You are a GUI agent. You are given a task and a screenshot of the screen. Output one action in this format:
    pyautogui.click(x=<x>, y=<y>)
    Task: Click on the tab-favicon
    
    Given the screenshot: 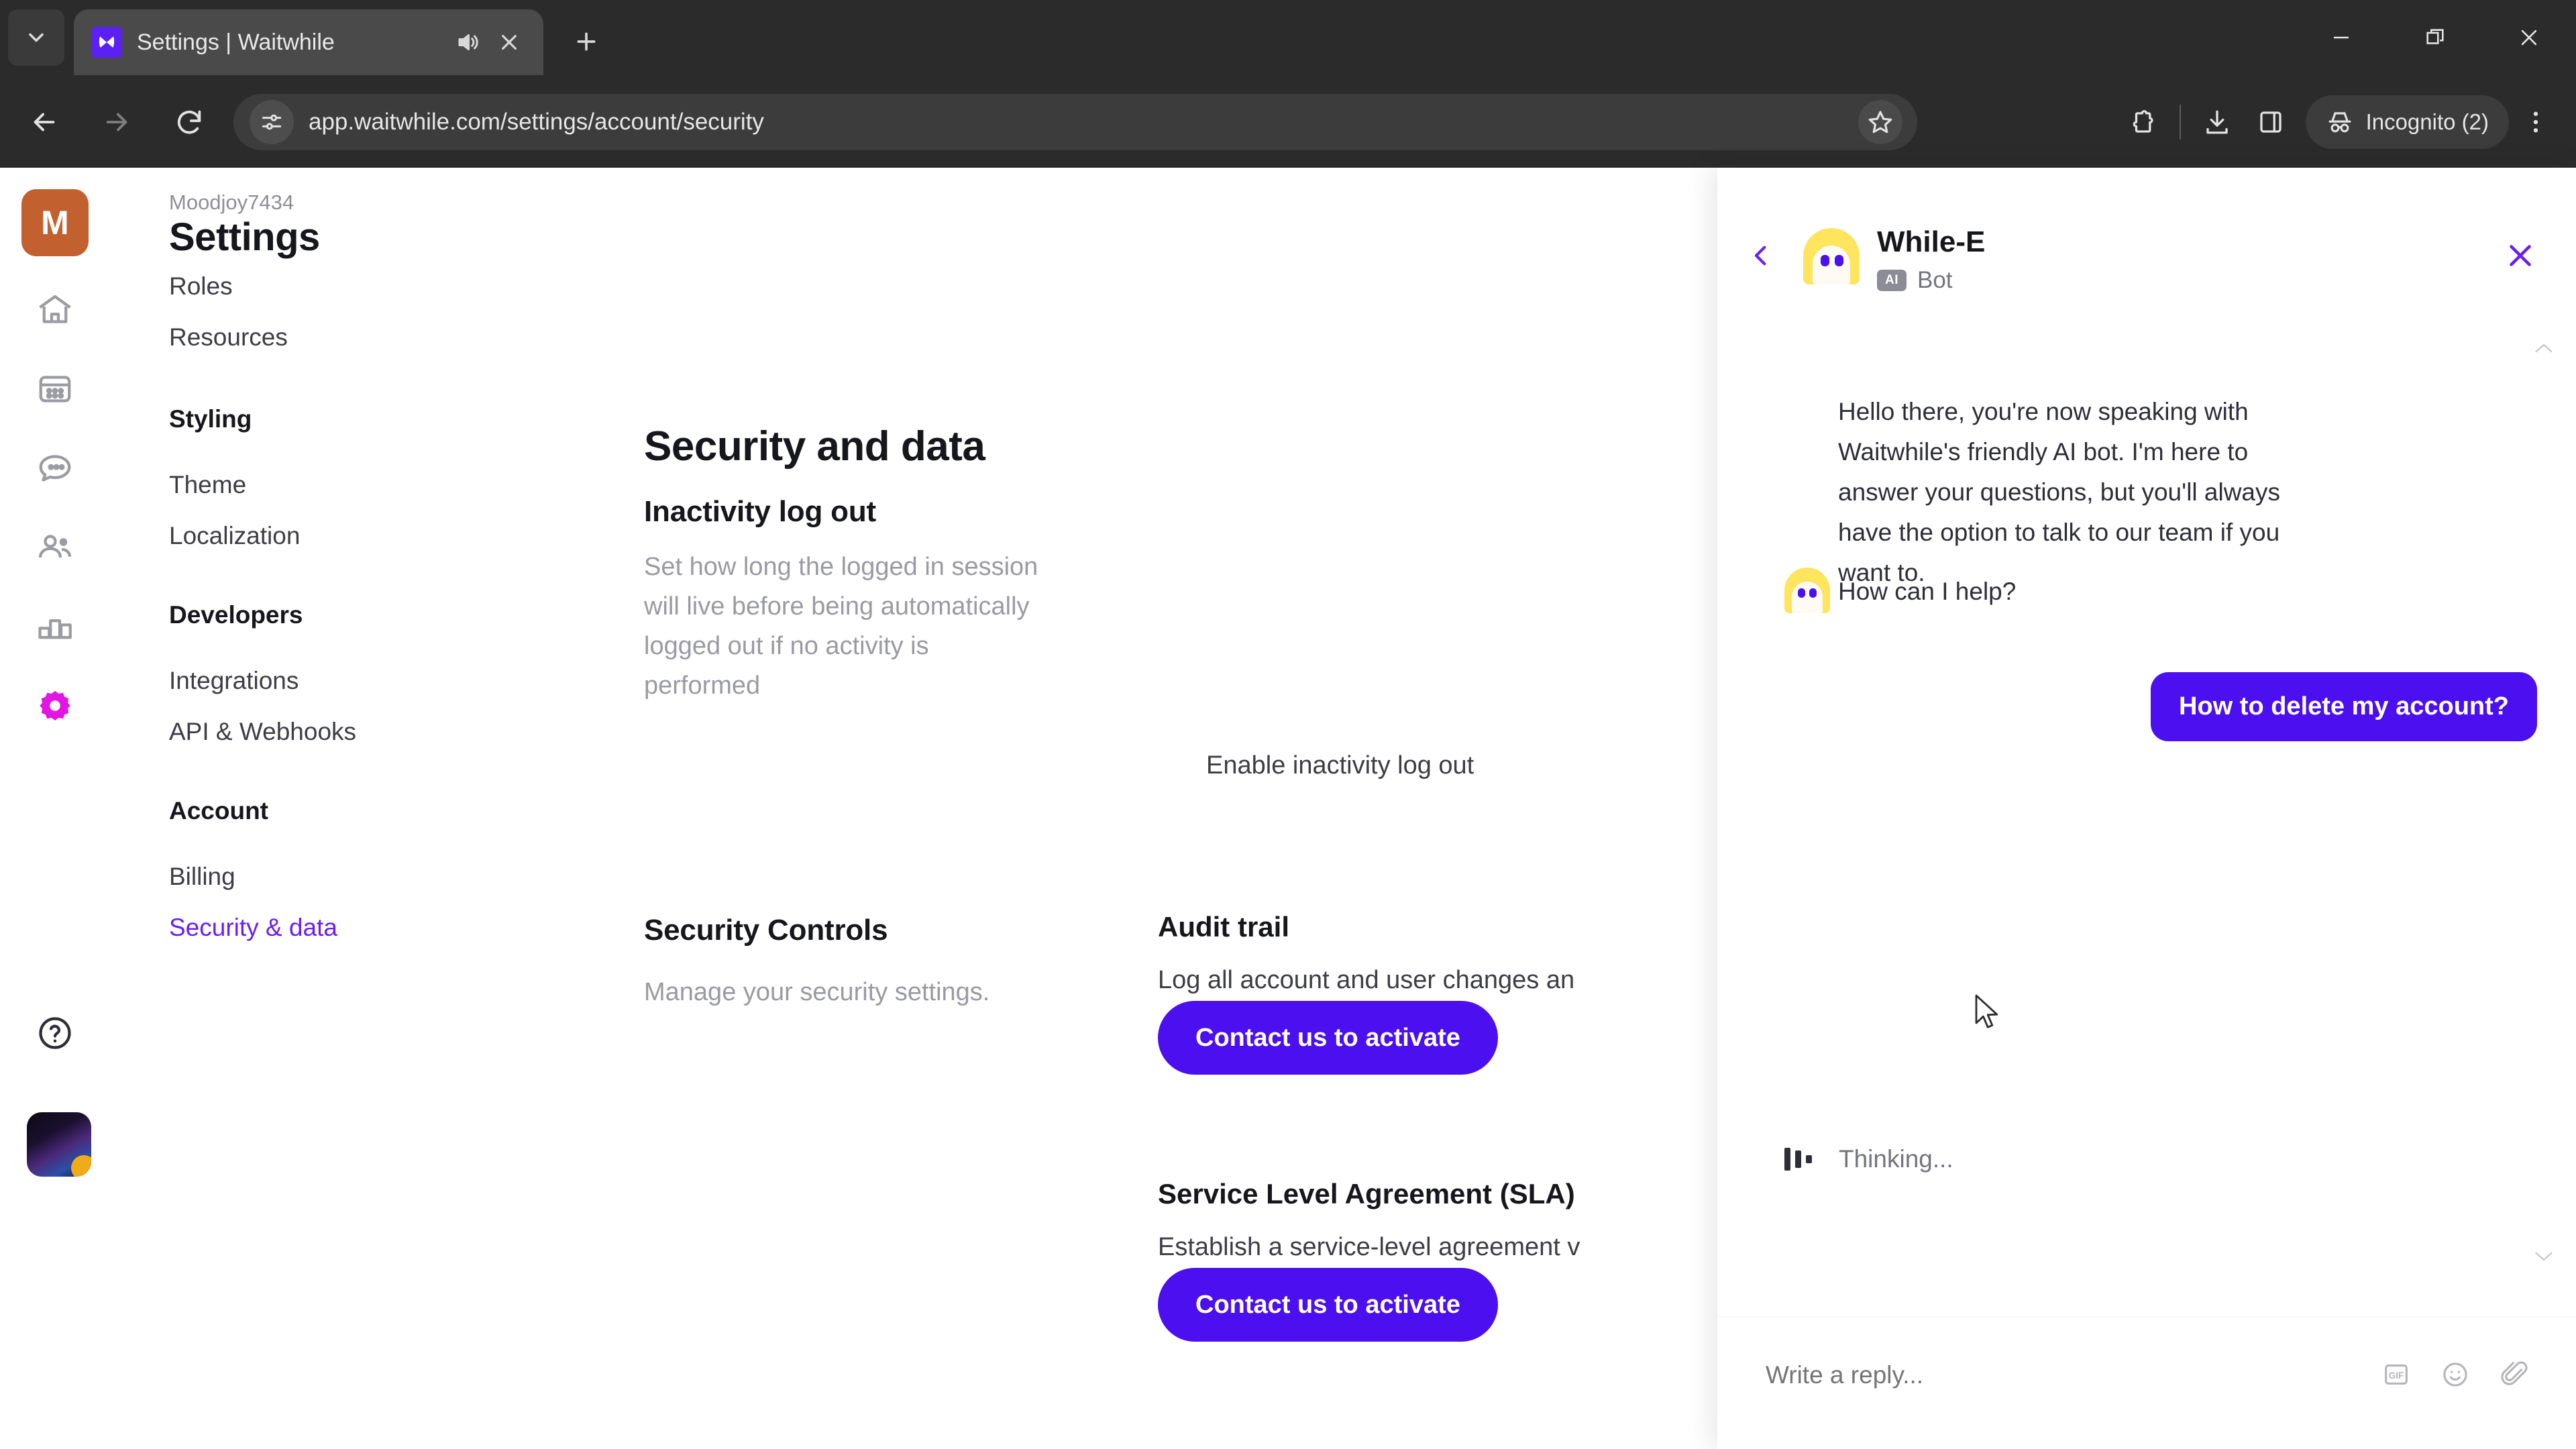 What is the action you would take?
    pyautogui.click(x=106, y=42)
    